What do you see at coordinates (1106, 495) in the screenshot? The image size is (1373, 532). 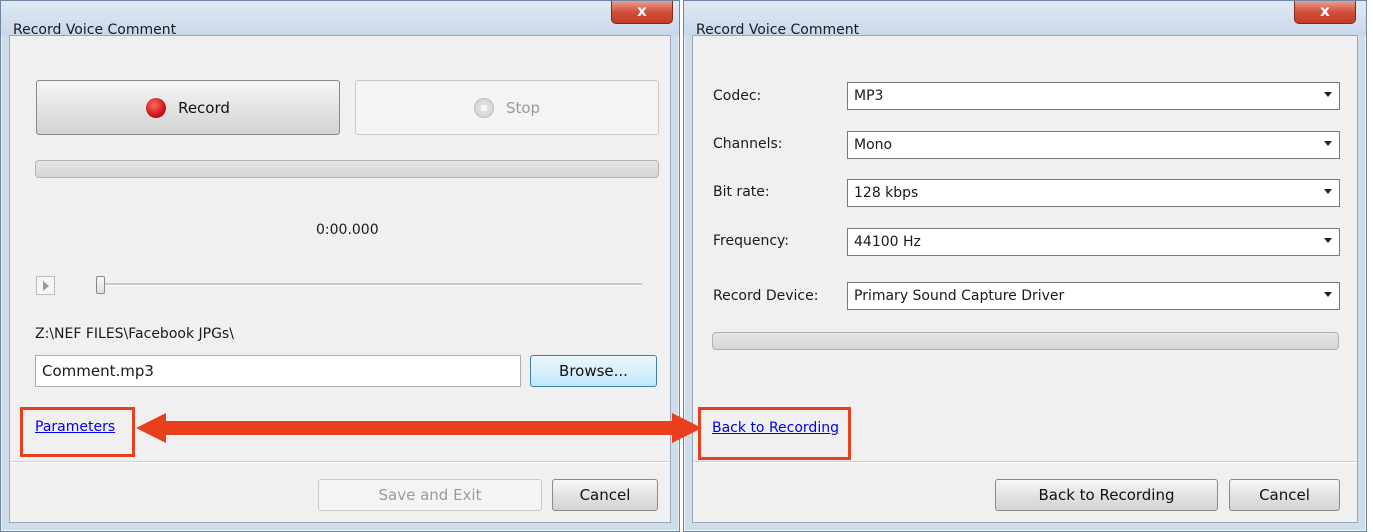 I see `back-to-recording-button: Back to Recording` at bounding box center [1106, 495].